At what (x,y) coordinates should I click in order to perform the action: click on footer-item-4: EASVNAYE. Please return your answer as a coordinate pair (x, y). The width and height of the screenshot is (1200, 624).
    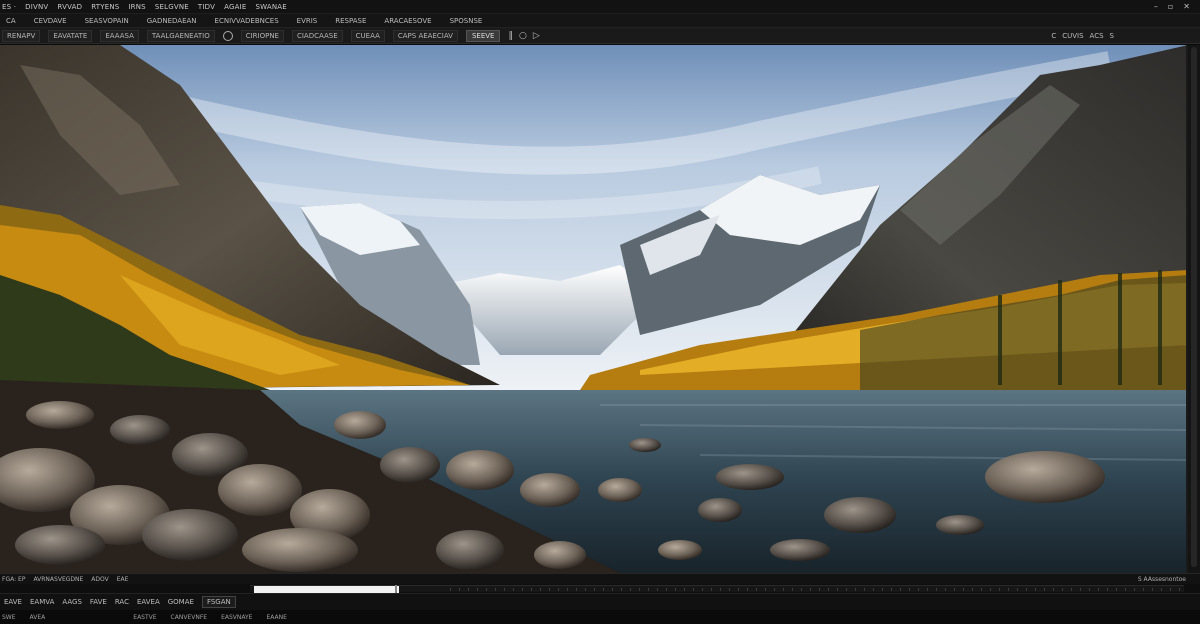
    Looking at the image, I should click on (236, 617).